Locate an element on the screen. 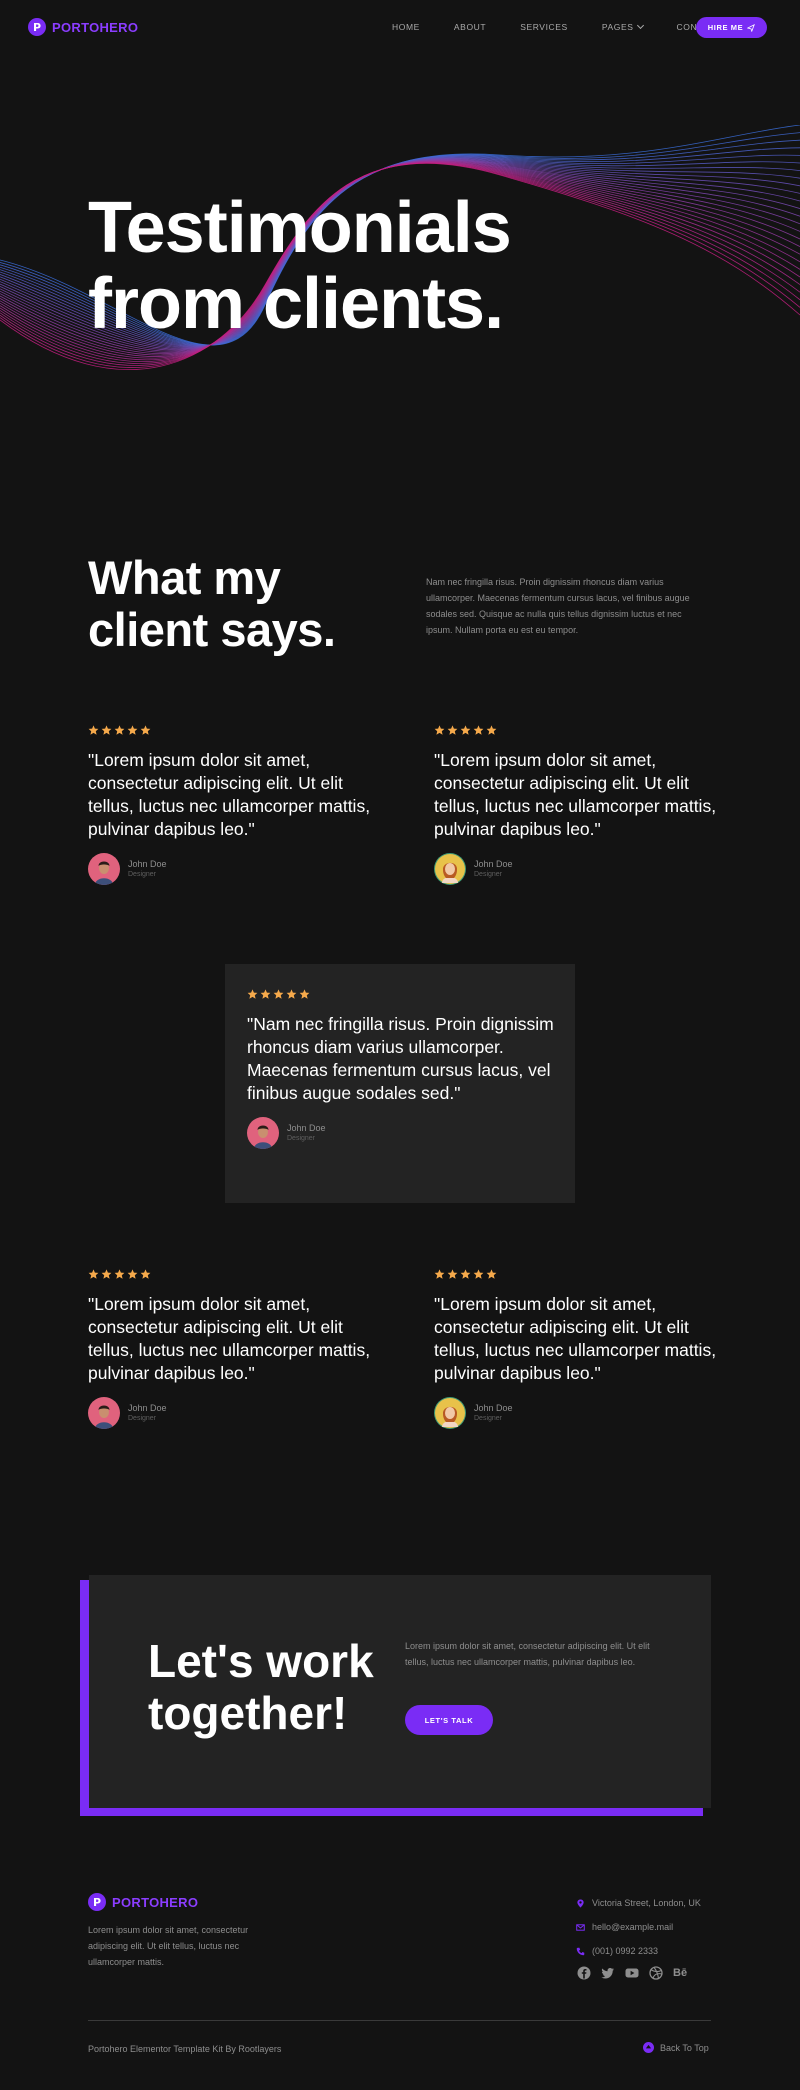 This screenshot has height=2090, width=800. nav-item-home: HOME is located at coordinates (406, 27).